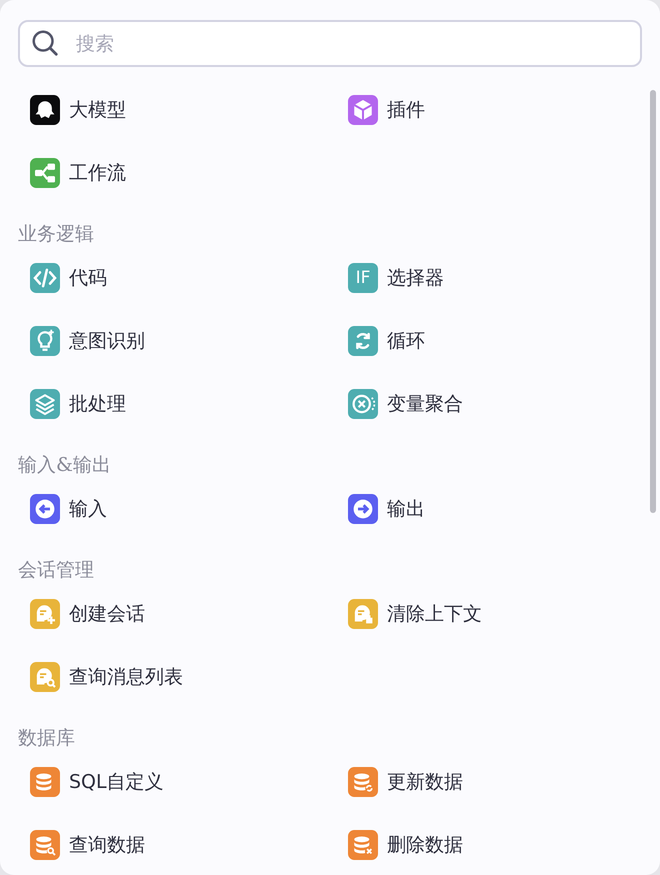 The image size is (660, 875). Describe the element at coordinates (45, 845) in the screenshot. I see `database-search-icon` at that location.